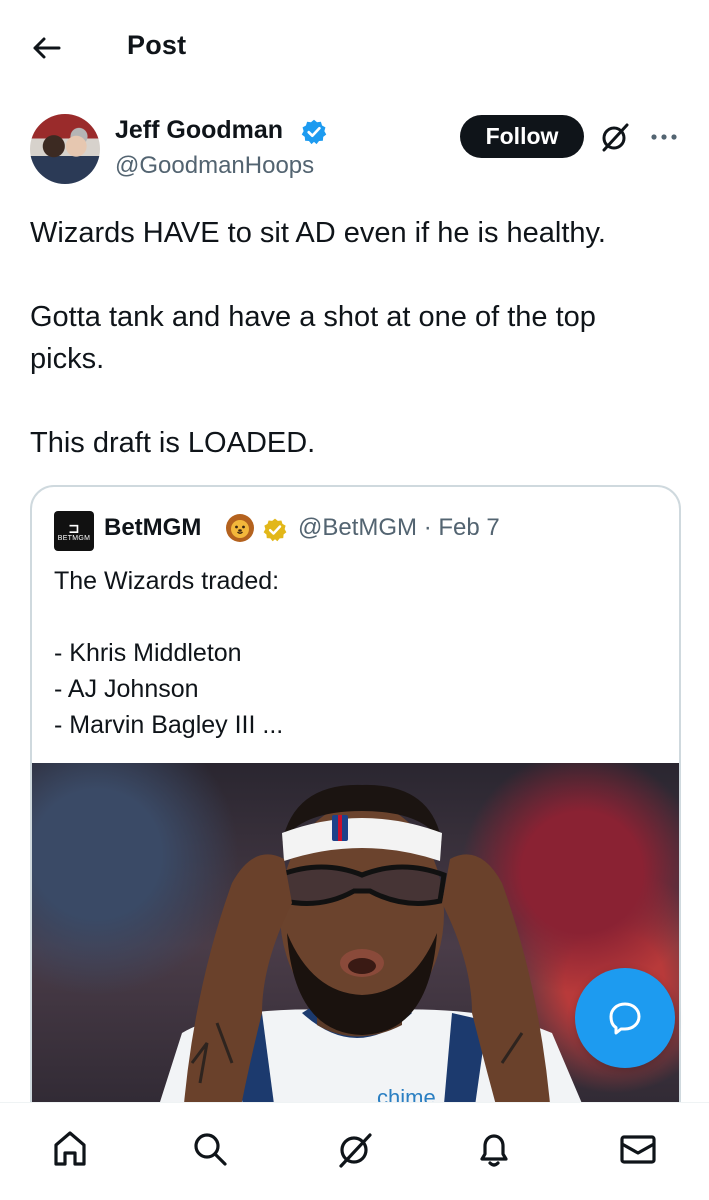  I want to click on grok-button, so click(615, 137).